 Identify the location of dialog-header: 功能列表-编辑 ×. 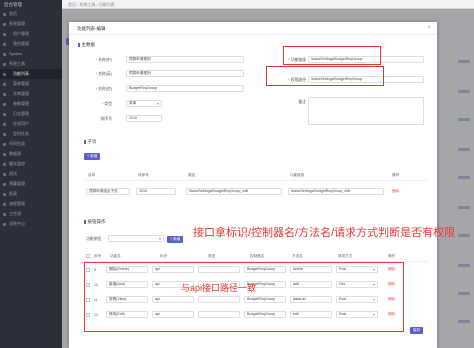
(253, 28).